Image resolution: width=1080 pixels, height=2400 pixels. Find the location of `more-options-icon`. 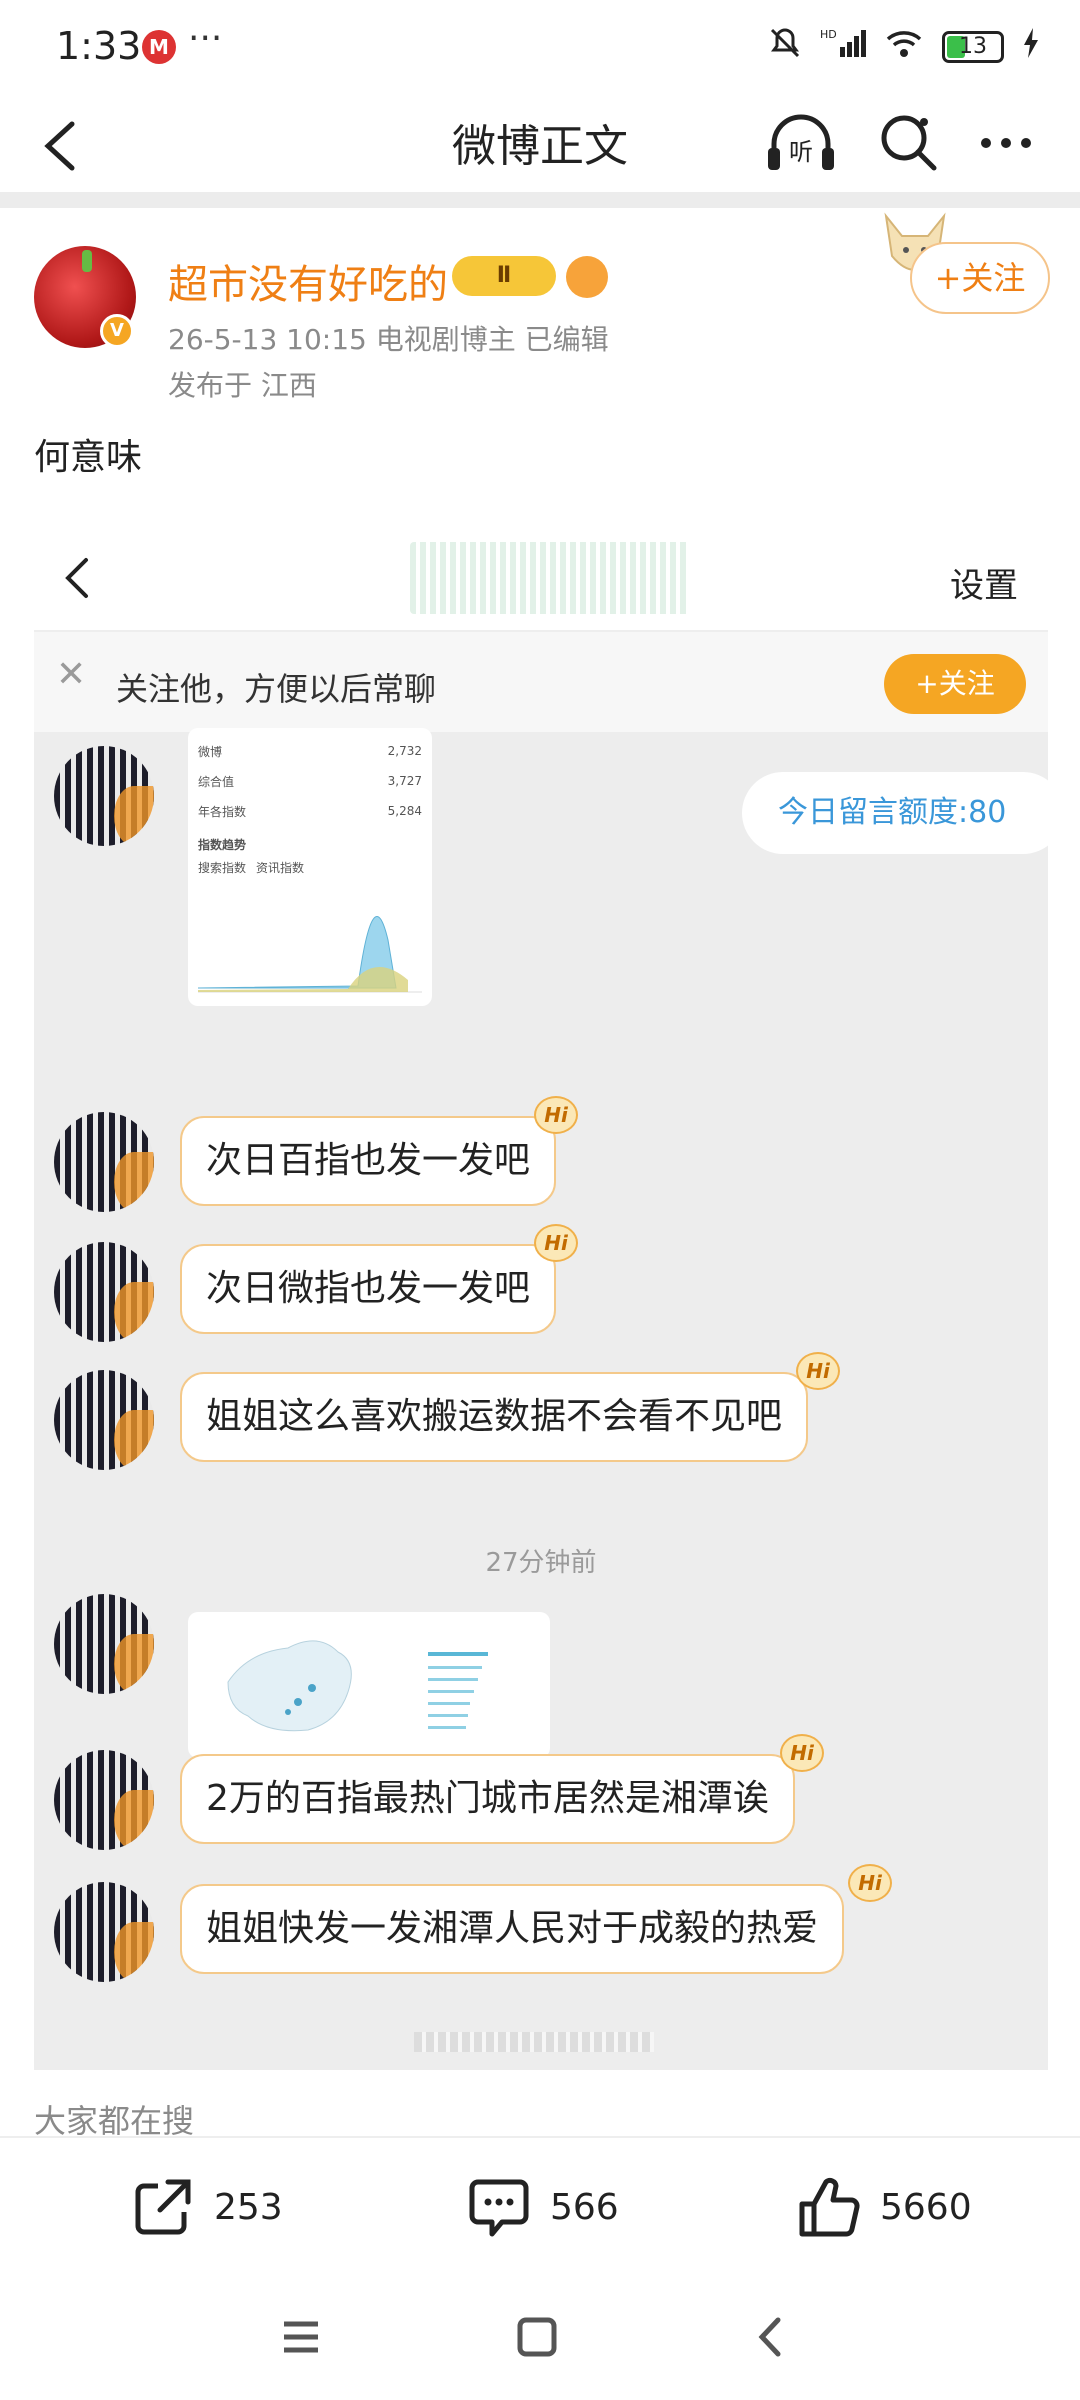

more-options-icon is located at coordinates (1006, 143).